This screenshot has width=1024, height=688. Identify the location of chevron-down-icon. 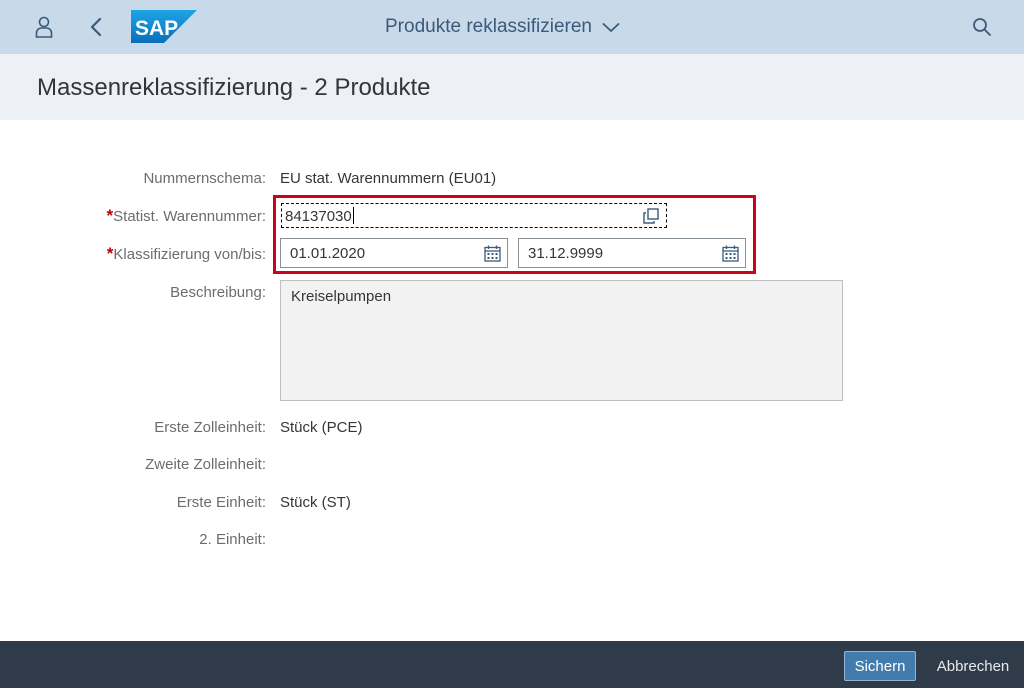
(611, 27).